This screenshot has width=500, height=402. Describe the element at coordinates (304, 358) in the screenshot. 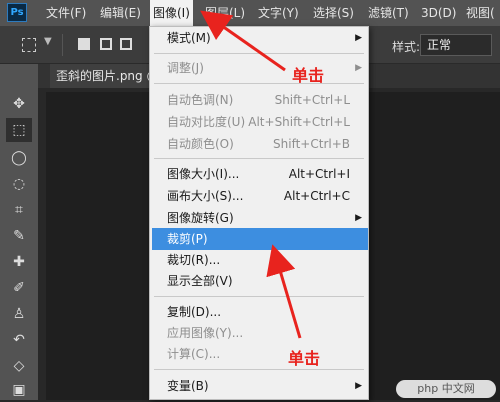

I see `annotation-click-2: 单击` at that location.